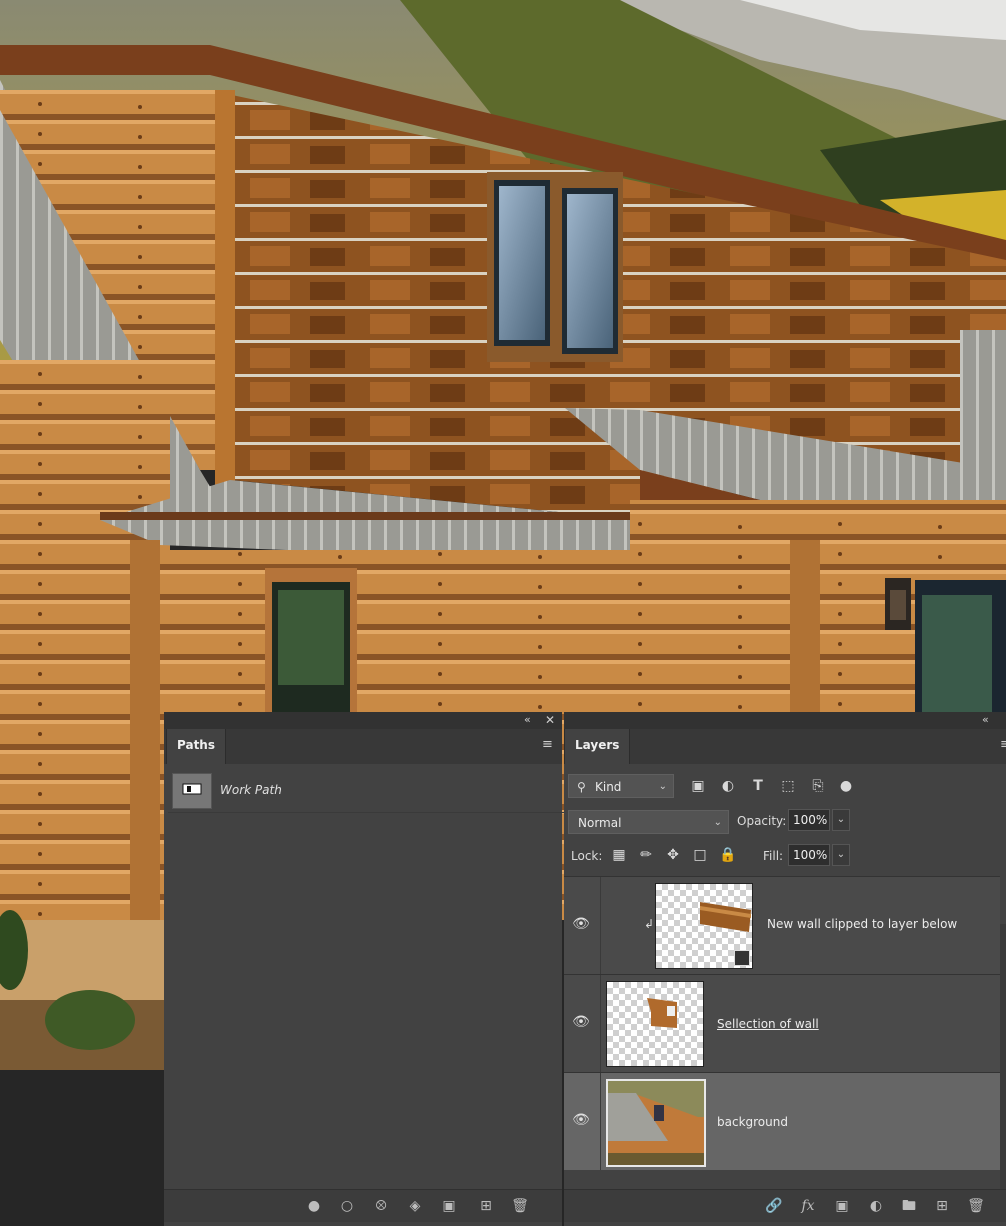  I want to click on opacity-label: Opacity:, so click(762, 821).